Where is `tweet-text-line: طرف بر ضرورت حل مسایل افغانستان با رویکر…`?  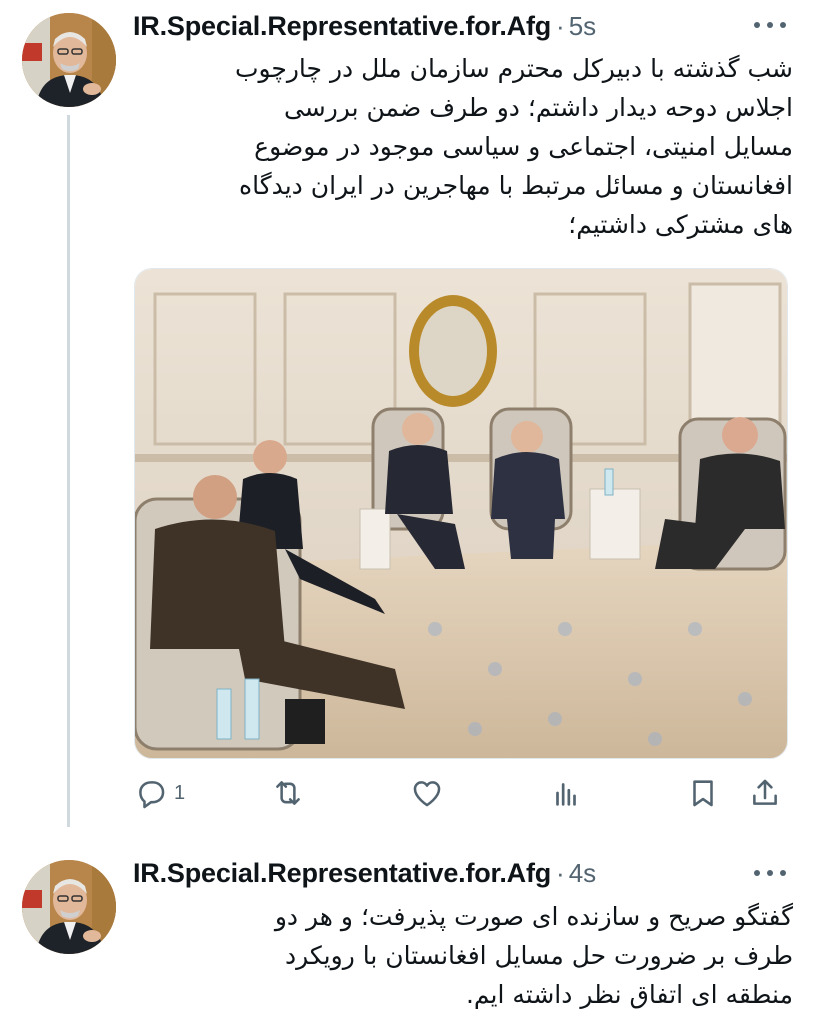
tweet-text-line: طرف بر ضرورت حل مسایل افغانستان با رویکر… is located at coordinates (538, 955).